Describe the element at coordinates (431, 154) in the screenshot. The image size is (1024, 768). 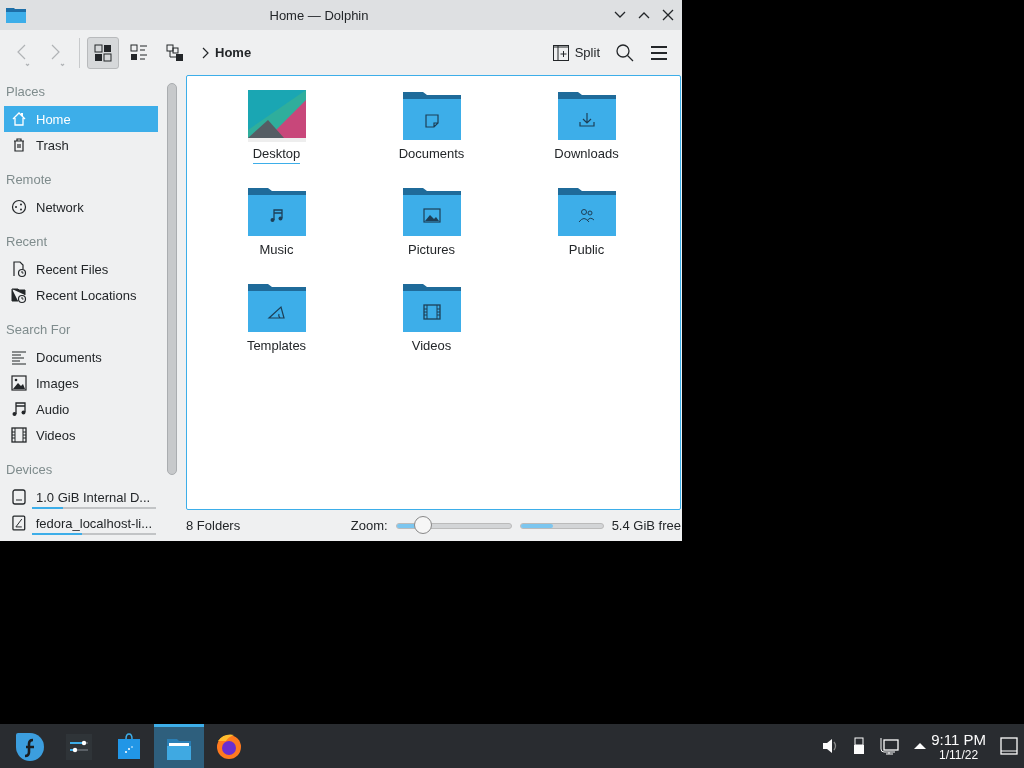
I see `folder-name: Documents` at that location.